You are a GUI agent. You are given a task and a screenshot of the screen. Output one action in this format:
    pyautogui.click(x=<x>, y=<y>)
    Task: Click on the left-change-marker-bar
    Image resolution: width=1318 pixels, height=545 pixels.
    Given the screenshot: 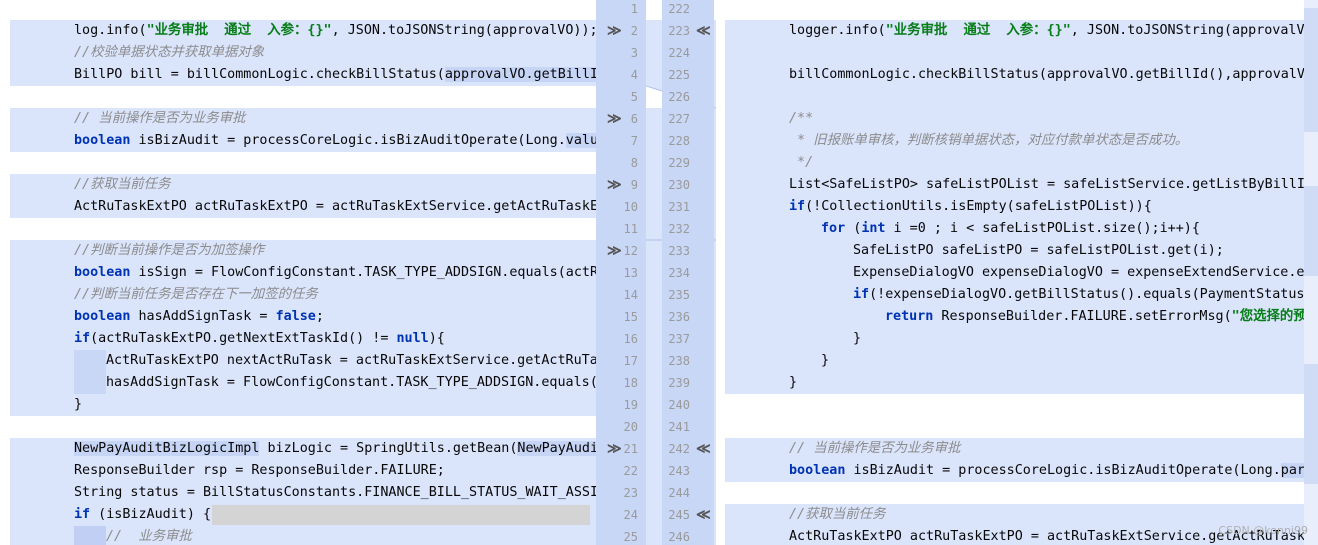 What is the action you would take?
    pyautogui.click(x=5, y=272)
    